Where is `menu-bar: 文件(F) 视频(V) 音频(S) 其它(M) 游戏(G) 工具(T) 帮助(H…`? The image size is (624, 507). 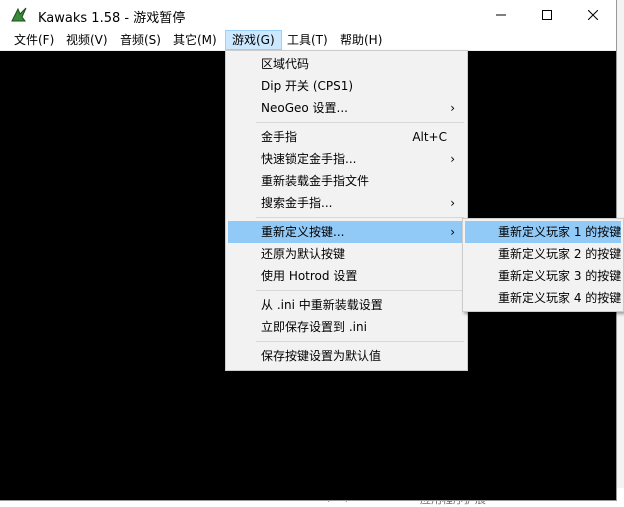 menu-bar: 文件(F) 视频(V) 音频(S) 其它(M) 游戏(G) 工具(T) 帮助(H… is located at coordinates (308, 40).